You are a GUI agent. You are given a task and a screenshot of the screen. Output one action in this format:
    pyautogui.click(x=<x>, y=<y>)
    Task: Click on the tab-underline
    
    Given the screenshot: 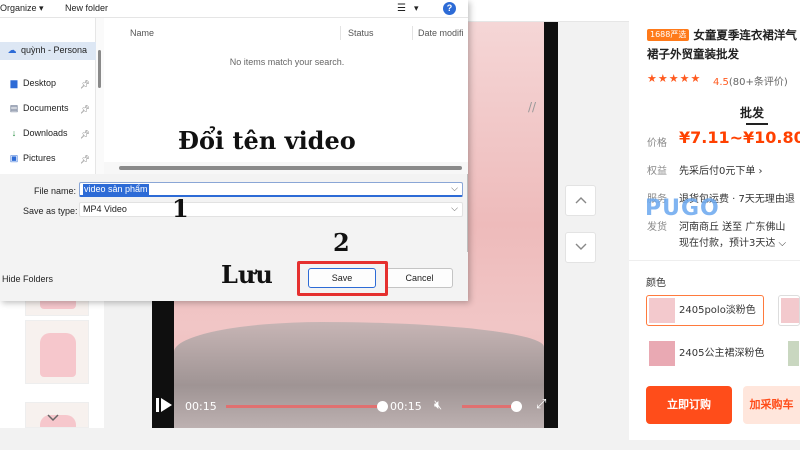 What is the action you would take?
    pyautogui.click(x=757, y=124)
    